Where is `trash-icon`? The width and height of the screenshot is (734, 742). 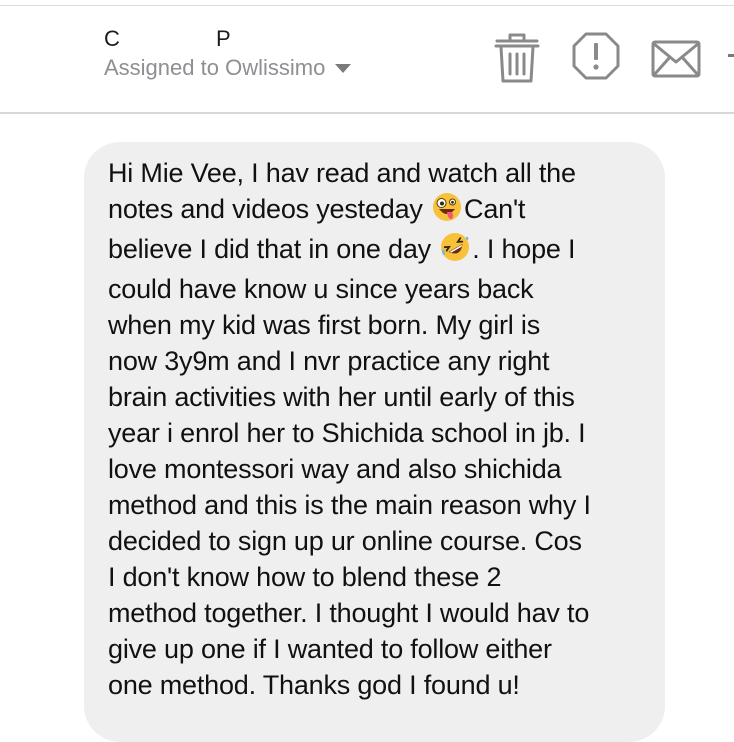
trash-icon is located at coordinates (517, 60).